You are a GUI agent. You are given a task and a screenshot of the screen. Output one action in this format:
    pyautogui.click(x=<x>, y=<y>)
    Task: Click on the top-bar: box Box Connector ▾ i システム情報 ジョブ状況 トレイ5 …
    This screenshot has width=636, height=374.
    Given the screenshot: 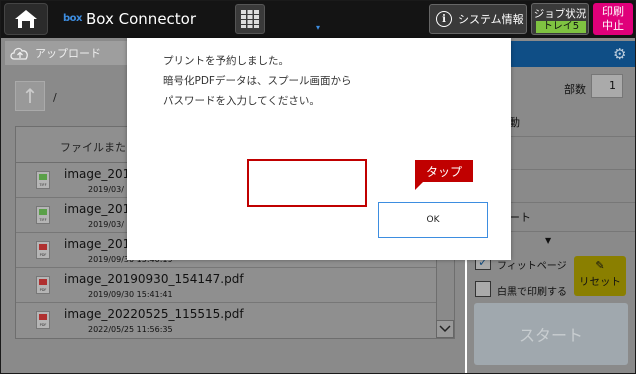 What is the action you would take?
    pyautogui.click(x=318, y=19)
    